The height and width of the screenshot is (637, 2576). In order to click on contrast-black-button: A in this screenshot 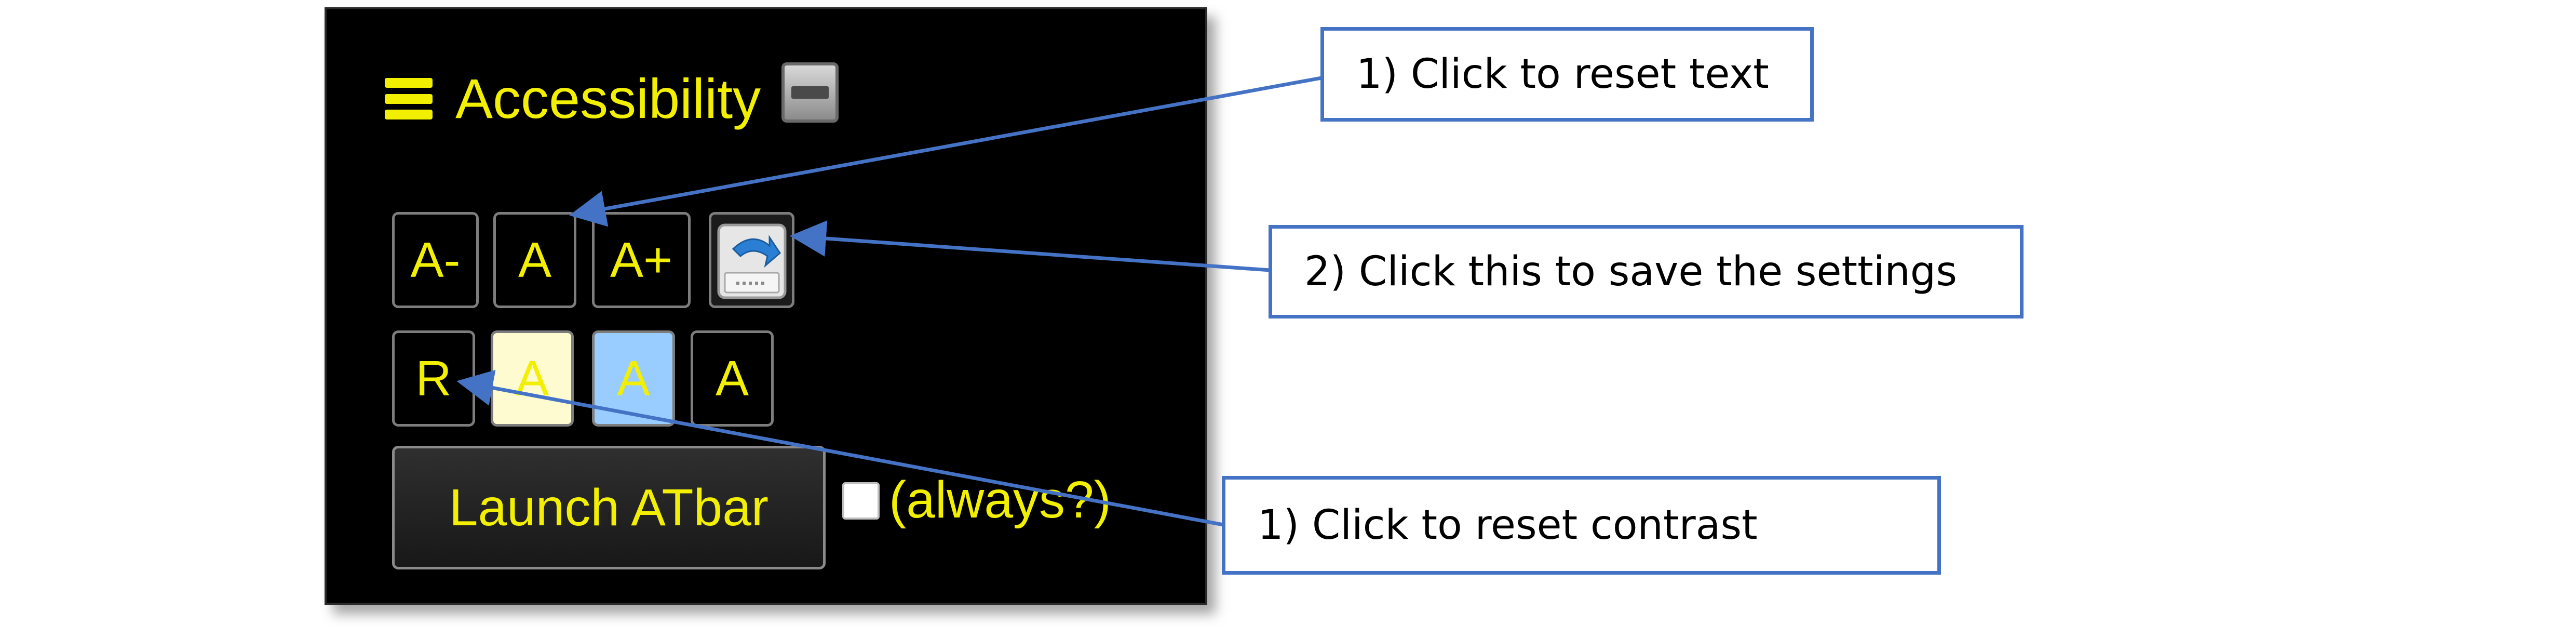, I will do `click(732, 378)`.